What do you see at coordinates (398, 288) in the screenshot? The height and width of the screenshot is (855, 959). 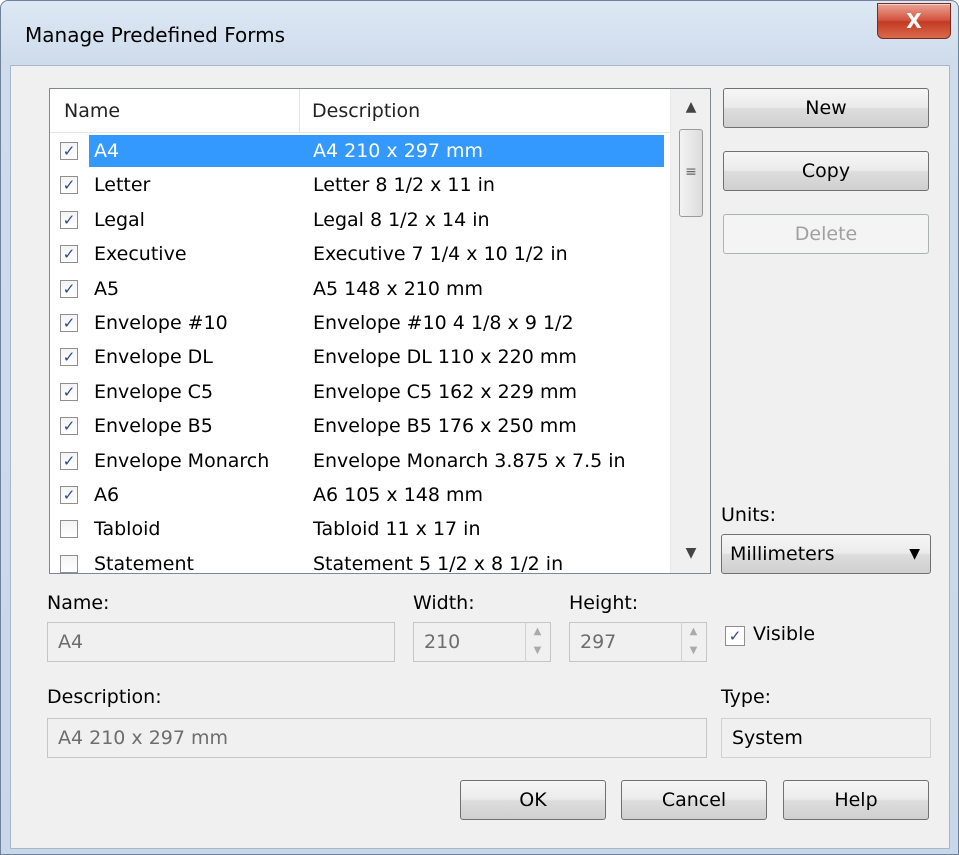 I see `list-item-description: A5 148 x 210 mm` at bounding box center [398, 288].